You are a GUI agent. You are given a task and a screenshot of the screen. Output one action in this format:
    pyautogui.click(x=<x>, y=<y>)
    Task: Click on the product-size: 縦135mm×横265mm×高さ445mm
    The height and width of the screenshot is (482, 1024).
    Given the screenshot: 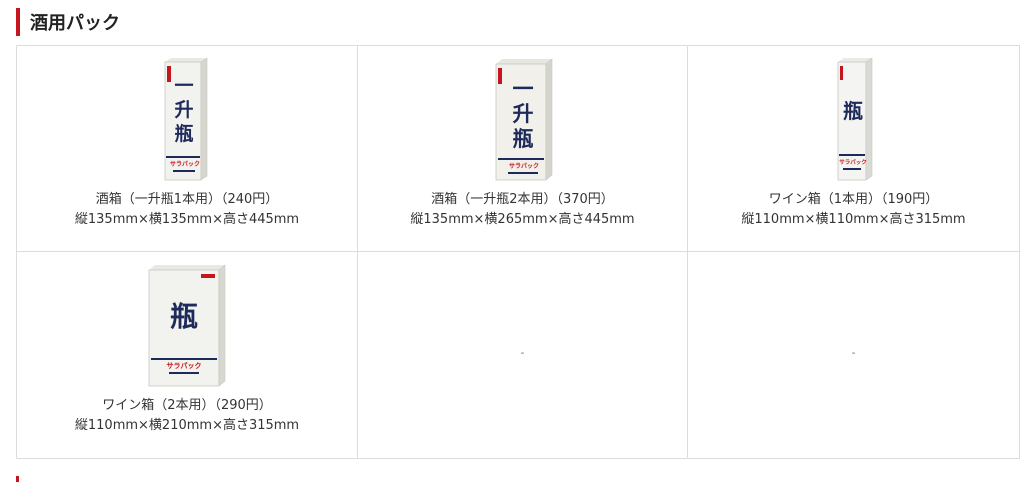 What is the action you would take?
    pyautogui.click(x=522, y=219)
    